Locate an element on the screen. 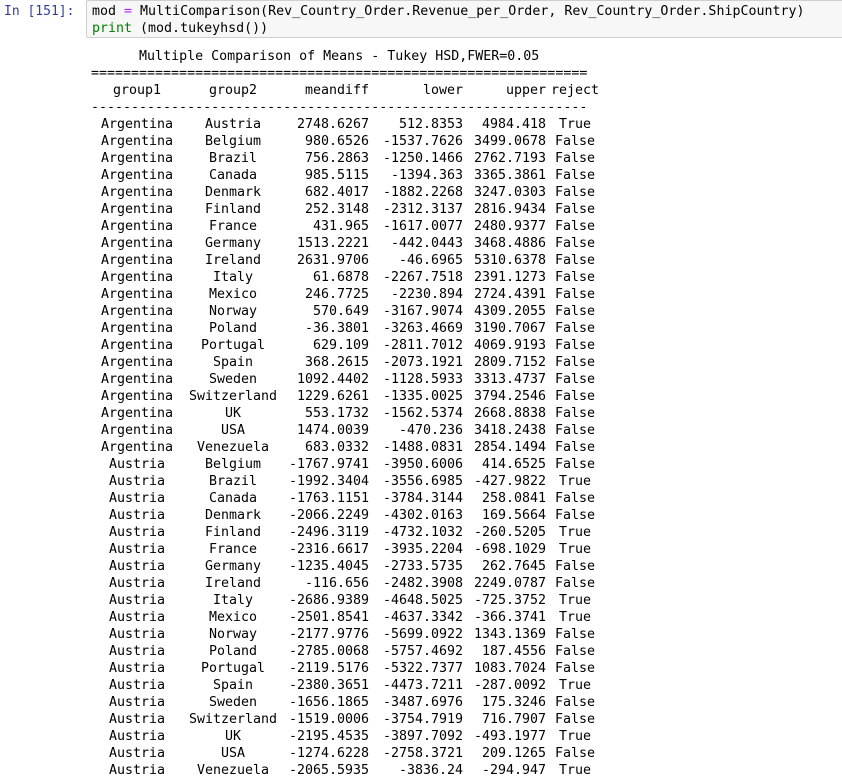 Image resolution: width=842 pixels, height=779 pixels. lower-cell: -1128.5933 is located at coordinates (422, 379).